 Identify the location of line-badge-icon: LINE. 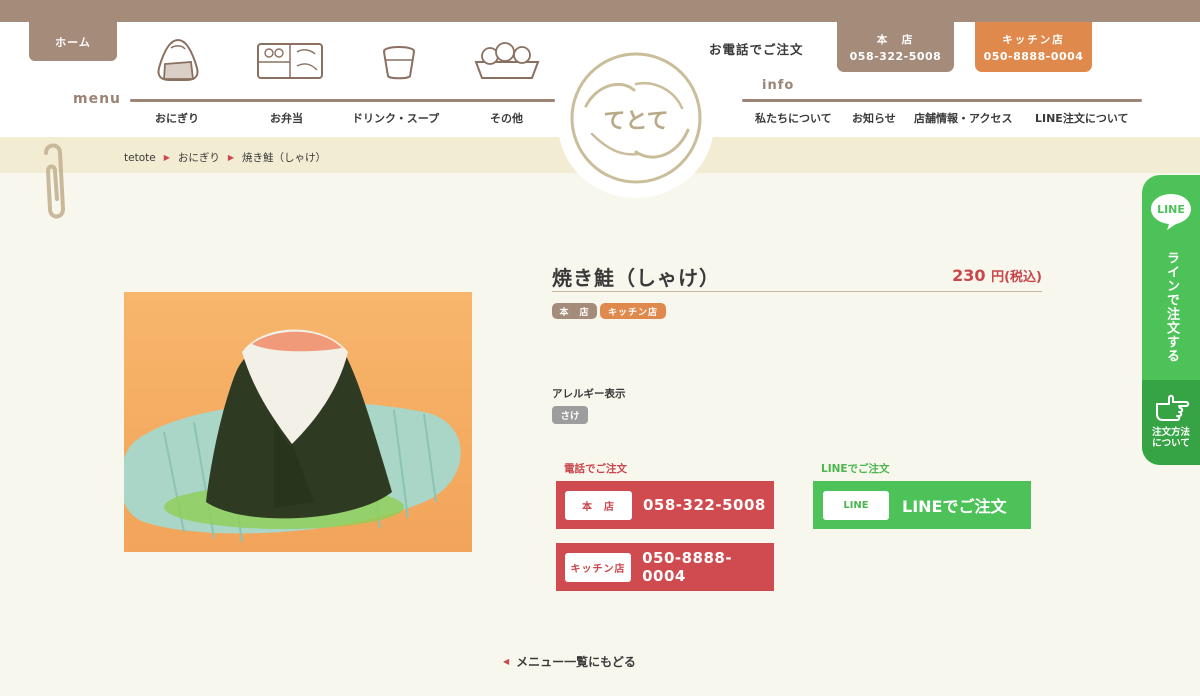
(1171, 212).